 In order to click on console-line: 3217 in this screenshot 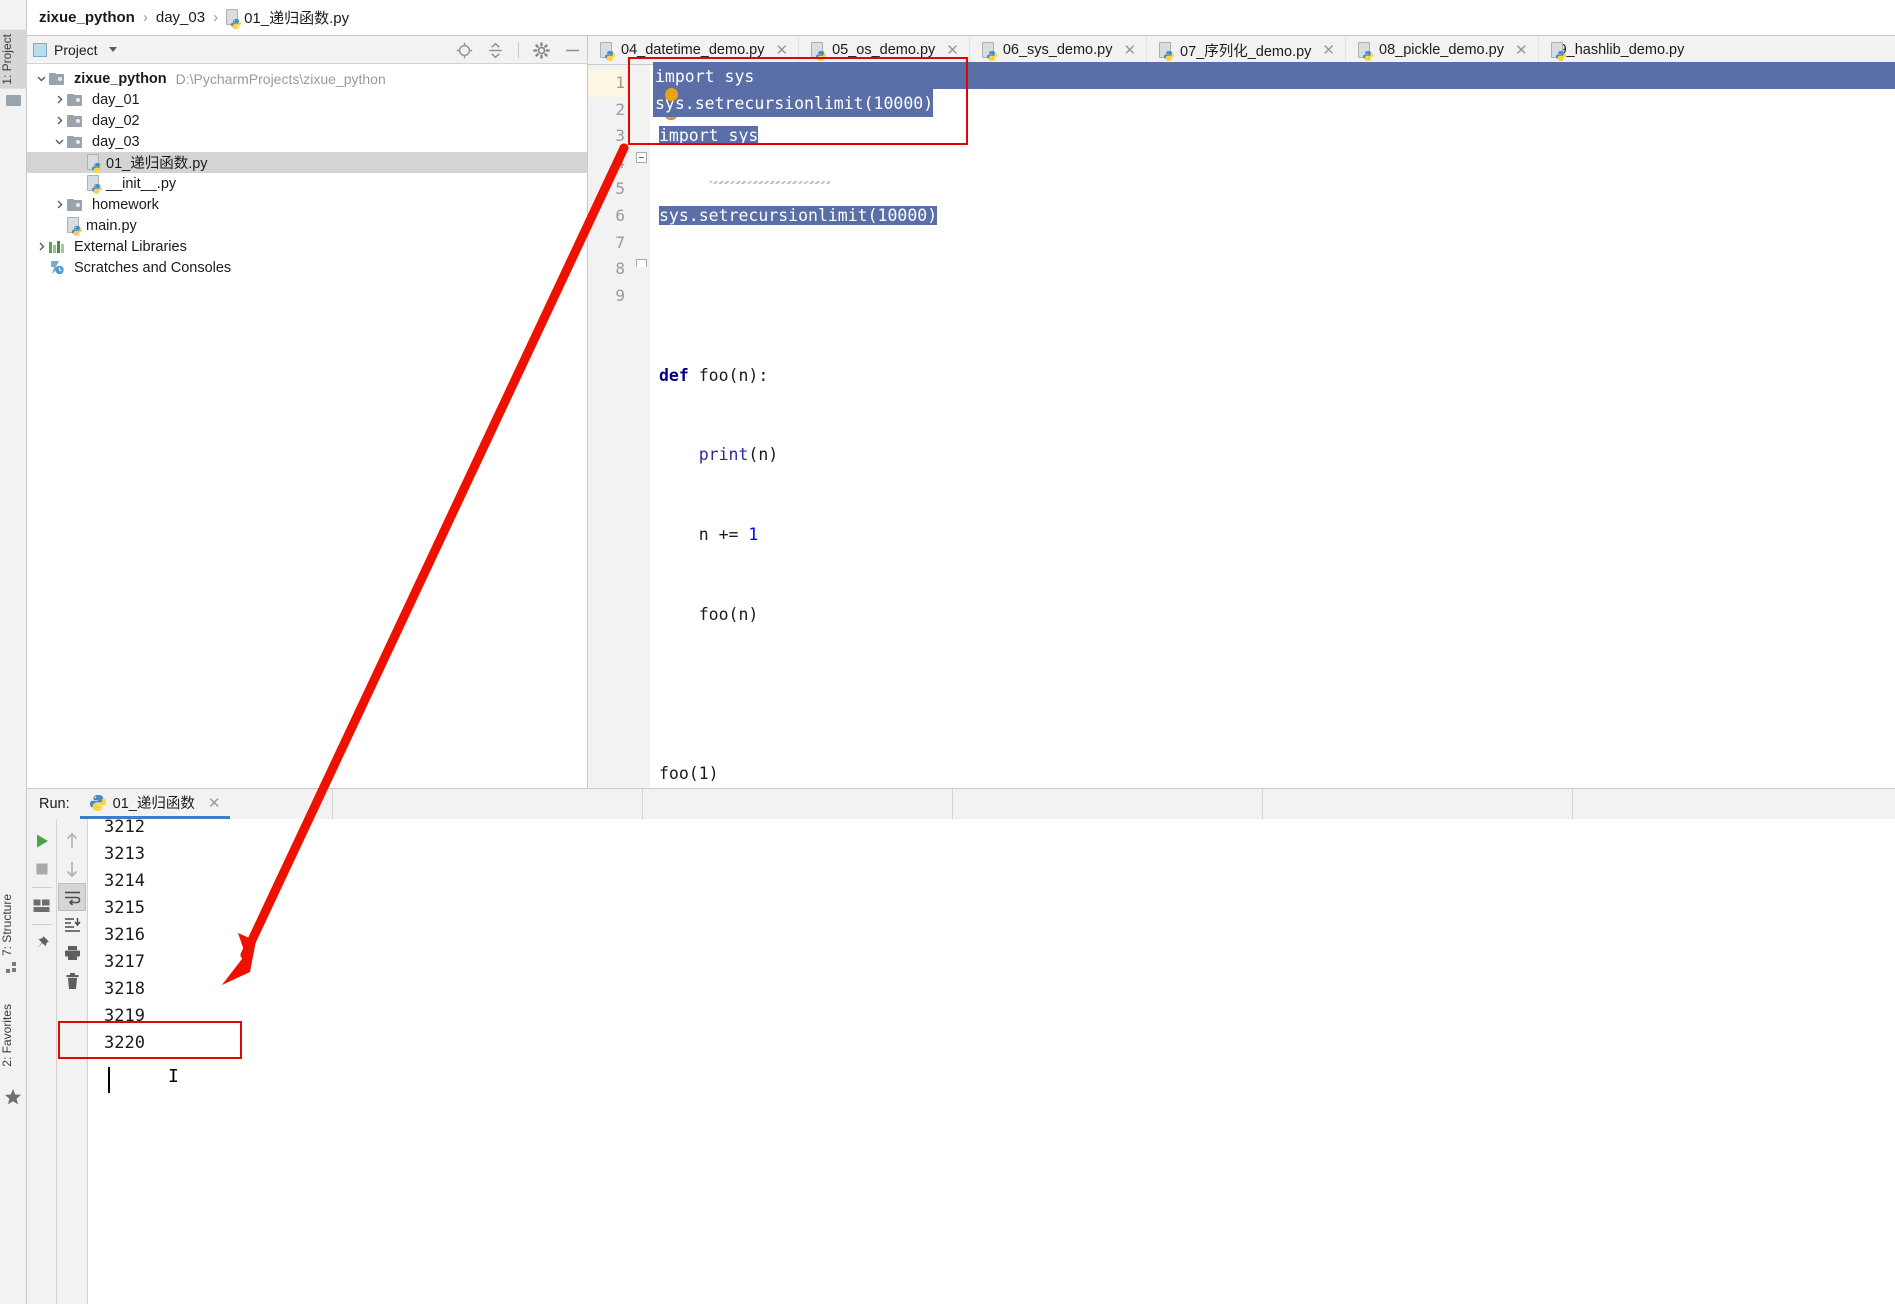, I will do `click(124, 962)`.